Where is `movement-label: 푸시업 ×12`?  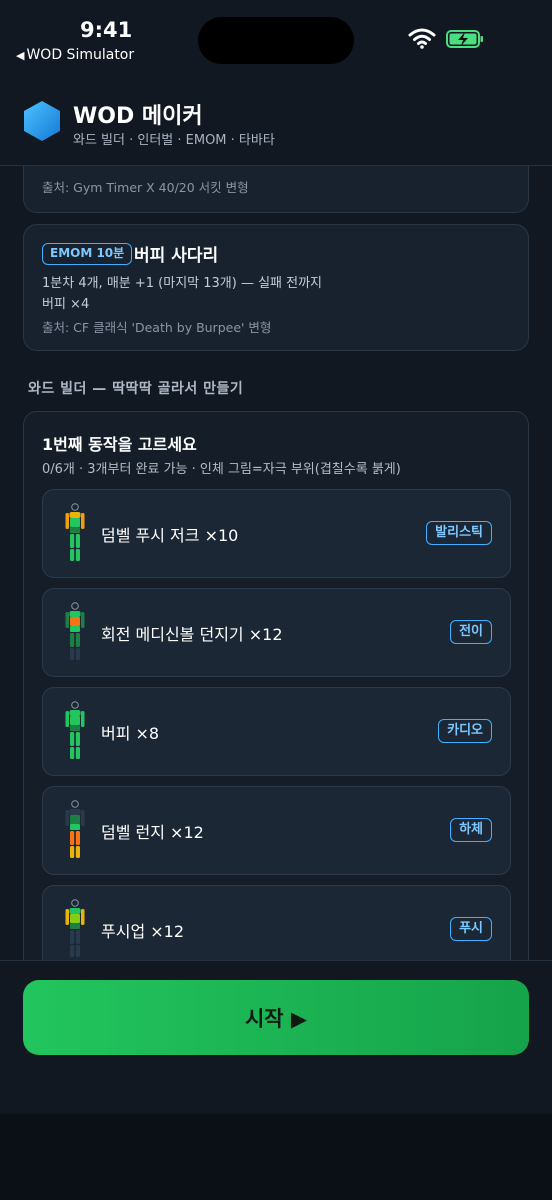
movement-label: 푸시업 ×12 is located at coordinates (143, 931).